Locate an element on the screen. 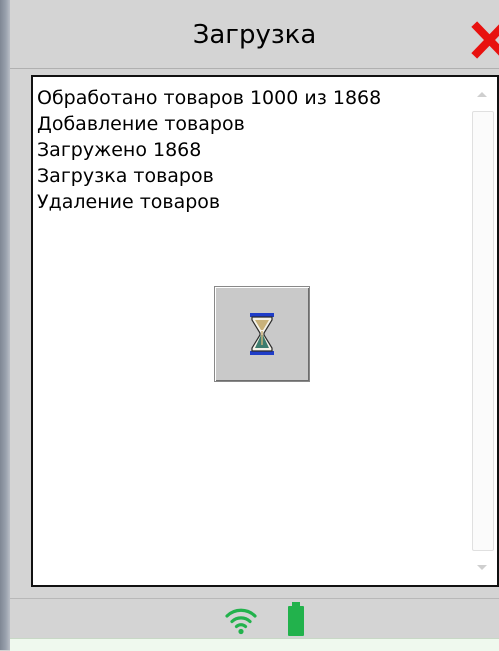 The width and height of the screenshot is (499, 651). window-title: Загрузка is located at coordinates (254, 35).